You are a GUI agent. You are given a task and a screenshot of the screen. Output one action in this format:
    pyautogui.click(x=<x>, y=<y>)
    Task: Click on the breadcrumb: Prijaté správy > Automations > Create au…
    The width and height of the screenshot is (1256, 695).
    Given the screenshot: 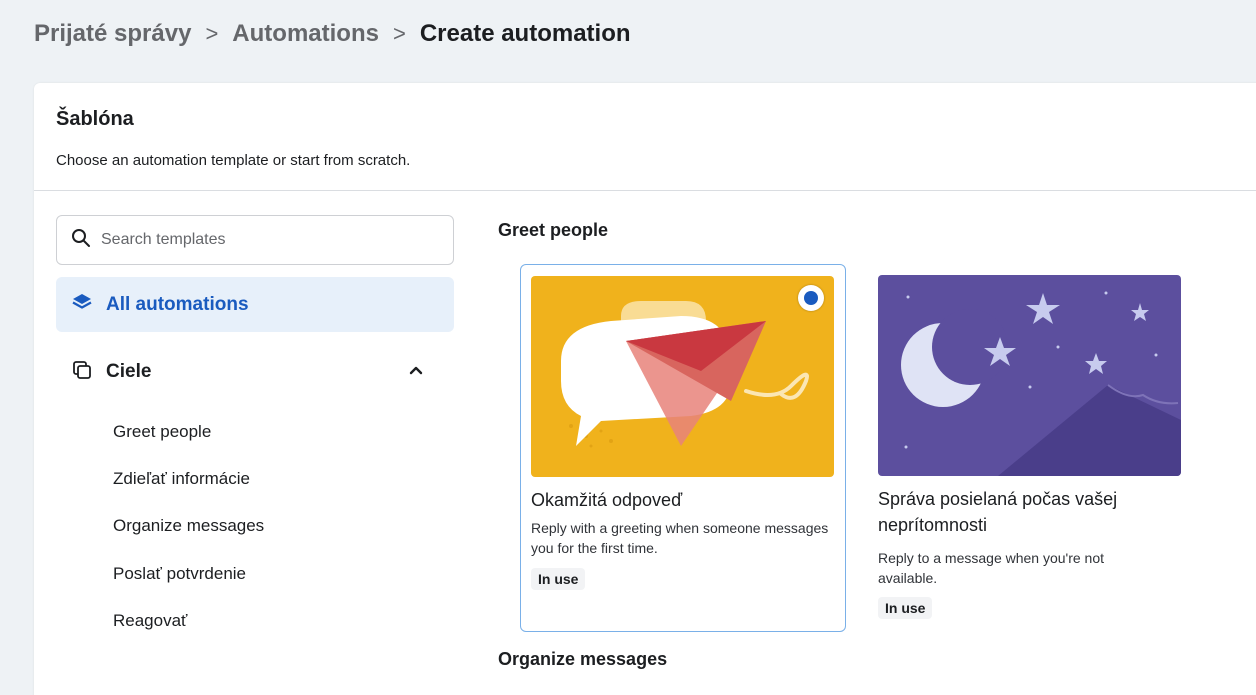 What is the action you would take?
    pyautogui.click(x=332, y=34)
    